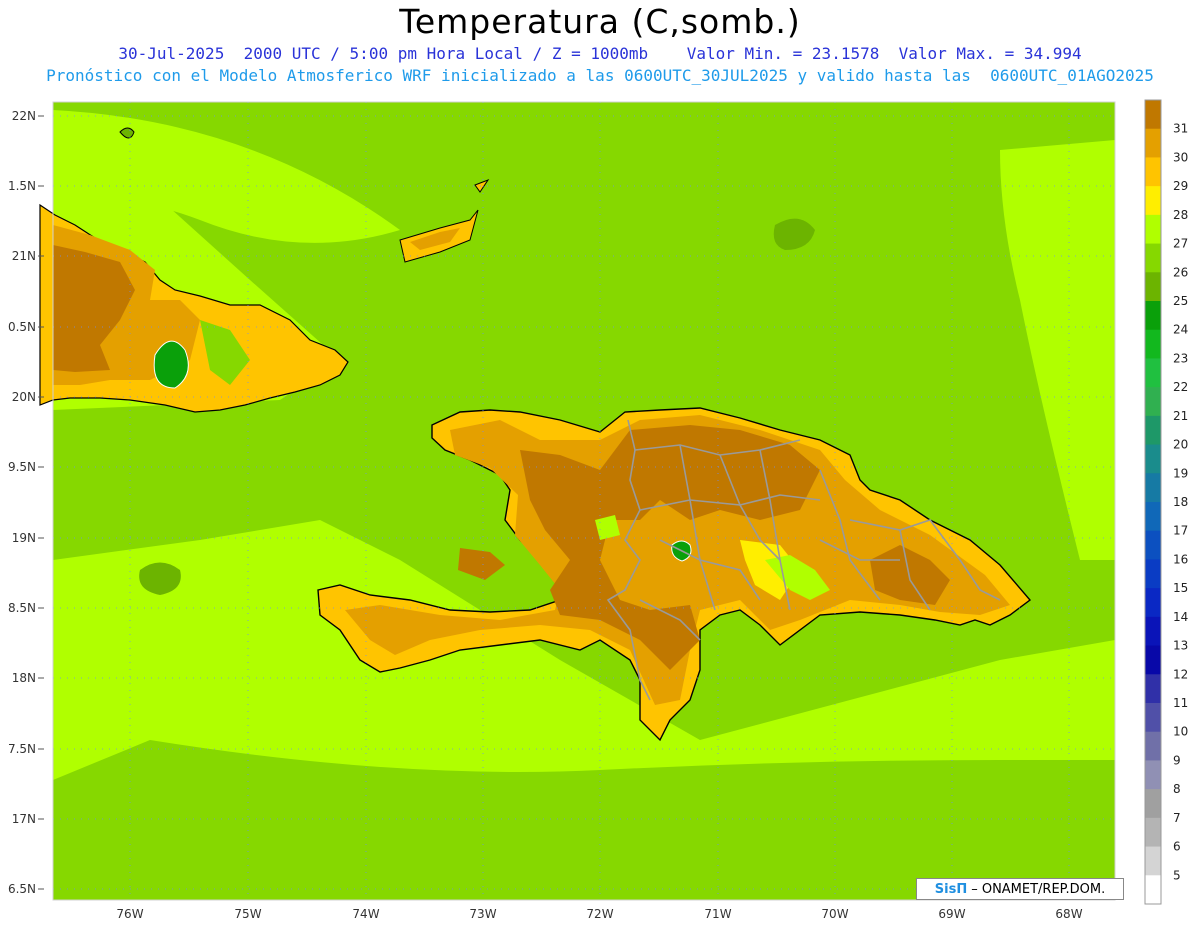  Describe the element at coordinates (1180, 588) in the screenshot. I see `colorbar-label: 15` at that location.